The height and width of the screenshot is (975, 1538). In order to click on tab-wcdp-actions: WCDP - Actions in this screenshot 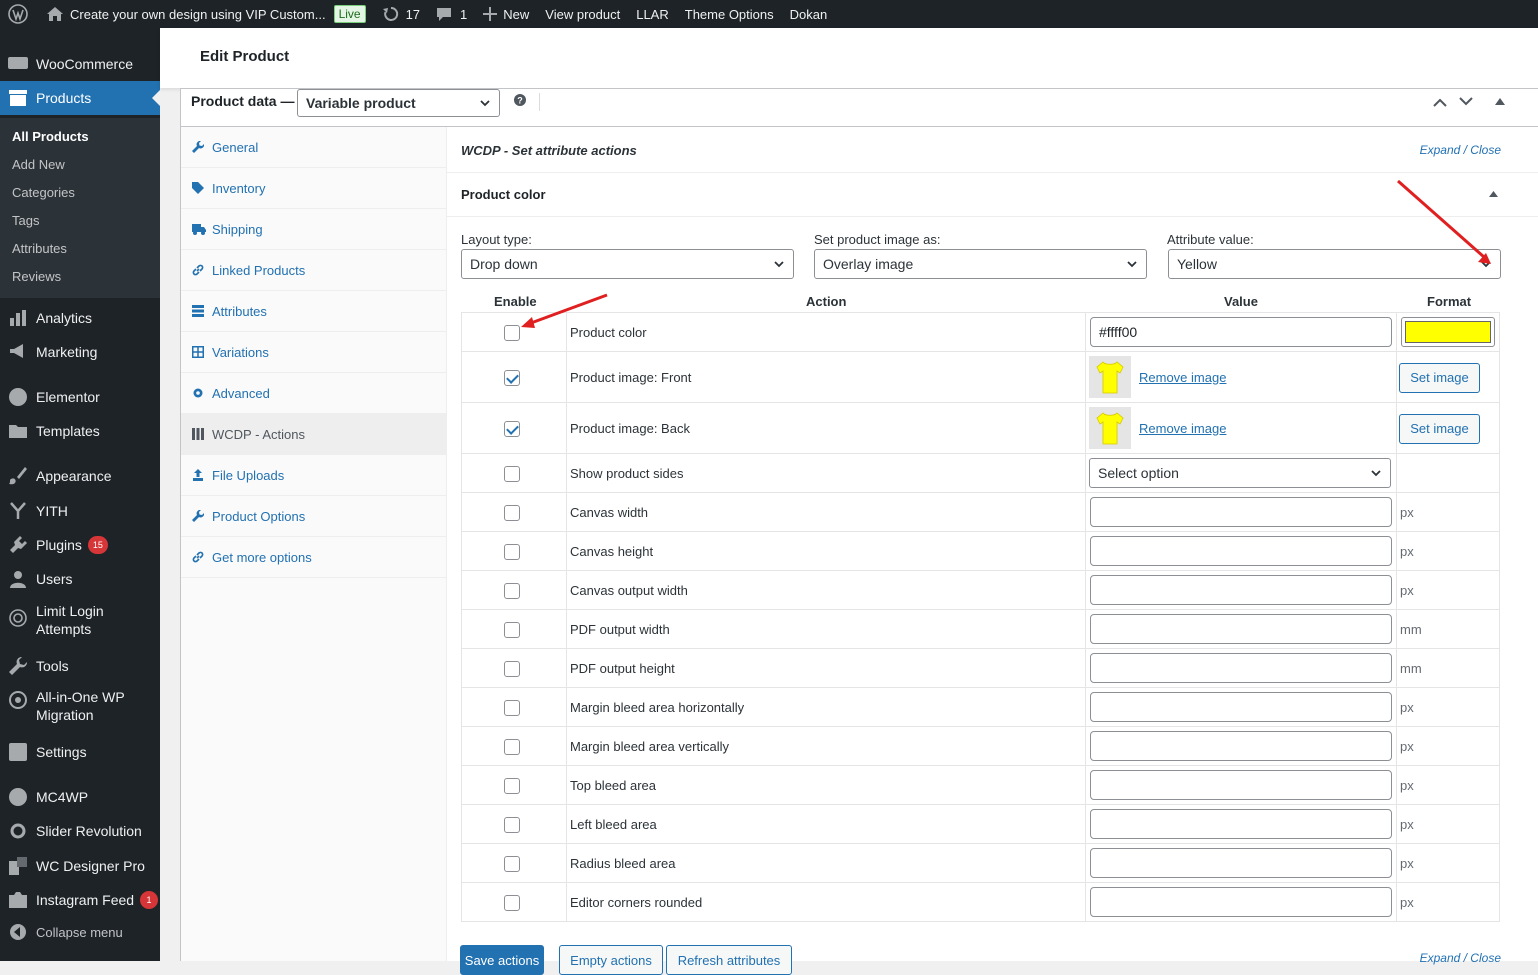, I will do `click(314, 434)`.